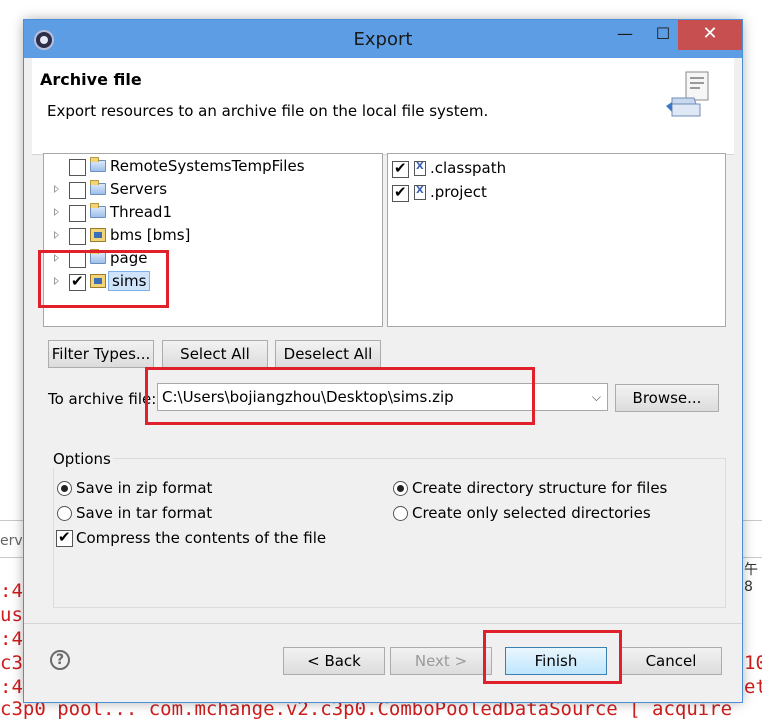 This screenshot has height=722, width=762. What do you see at coordinates (334, 661) in the screenshot?
I see `back-button: < Back` at bounding box center [334, 661].